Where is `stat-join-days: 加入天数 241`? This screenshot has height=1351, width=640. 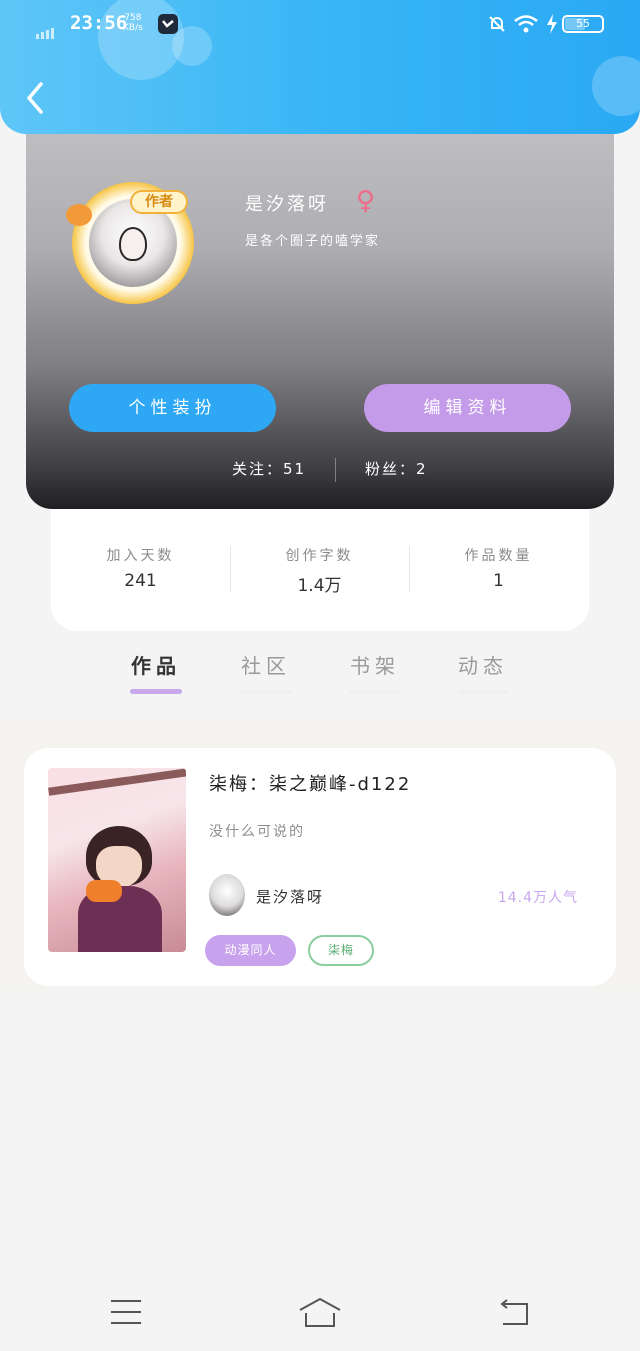
stat-join-days: 加入天数 241 is located at coordinates (140, 568).